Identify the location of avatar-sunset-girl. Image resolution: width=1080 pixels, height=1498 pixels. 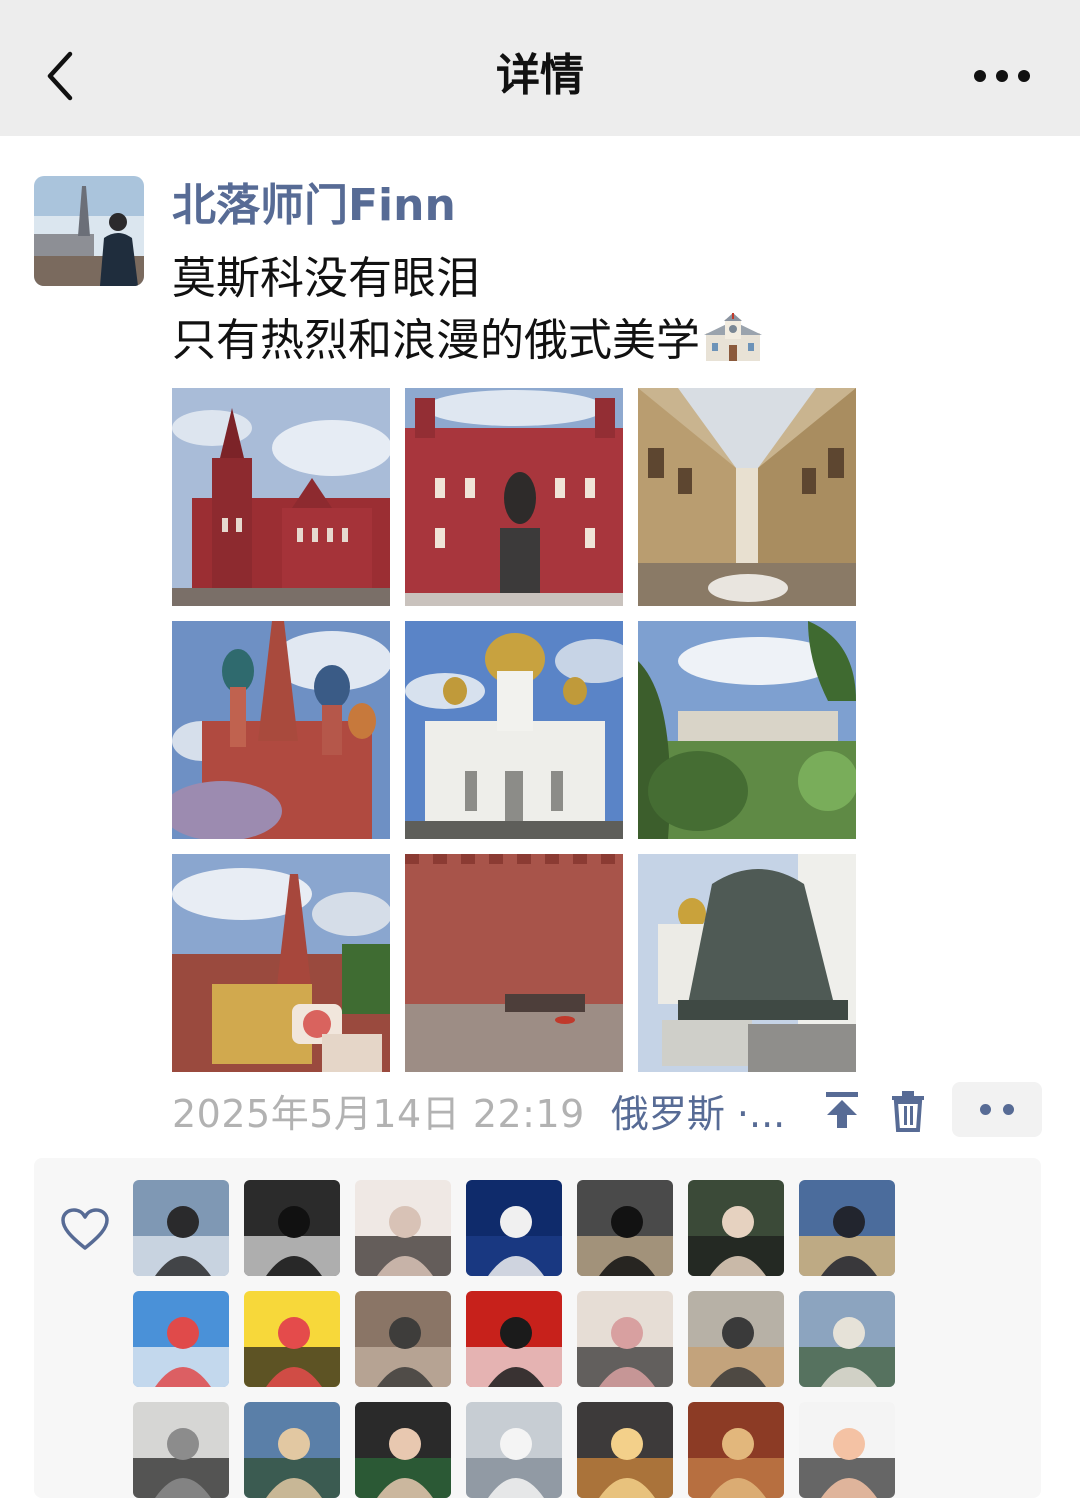
(847, 1228).